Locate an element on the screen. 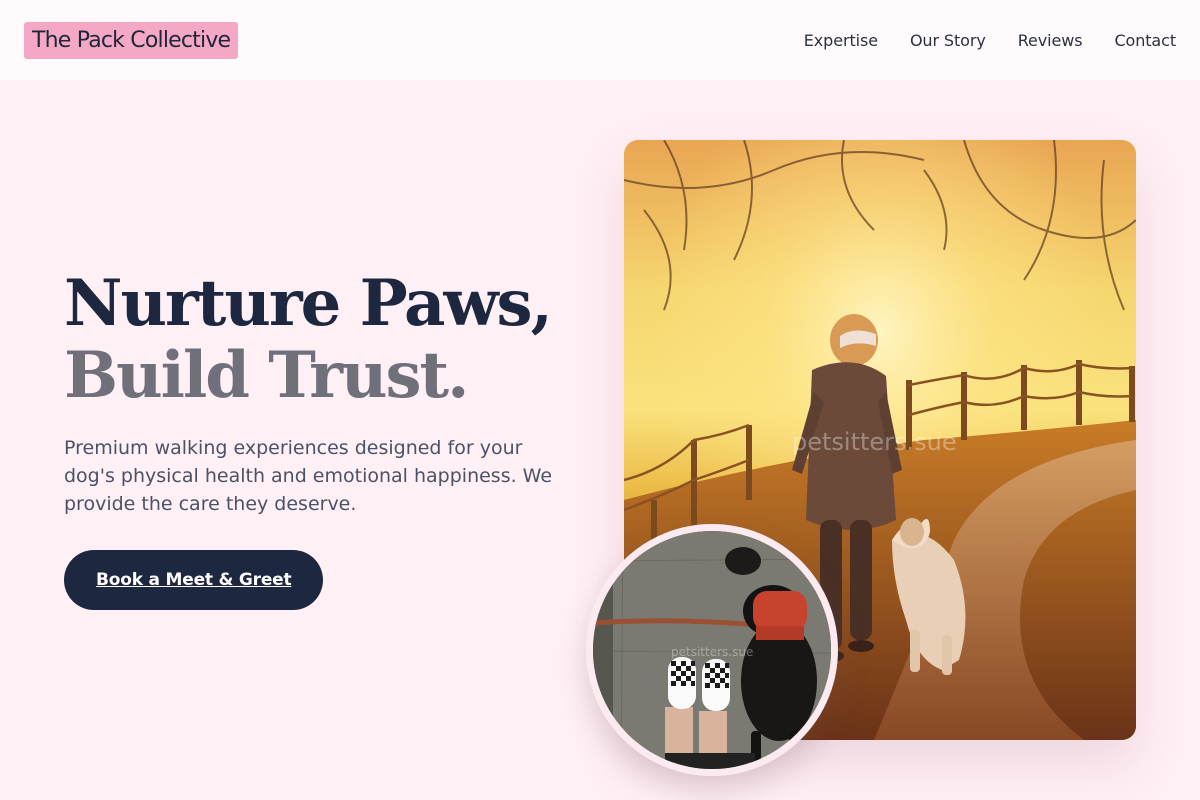 The height and width of the screenshot is (800, 1200). main-nav: Expertise Our Story Reviews Contact is located at coordinates (990, 40).